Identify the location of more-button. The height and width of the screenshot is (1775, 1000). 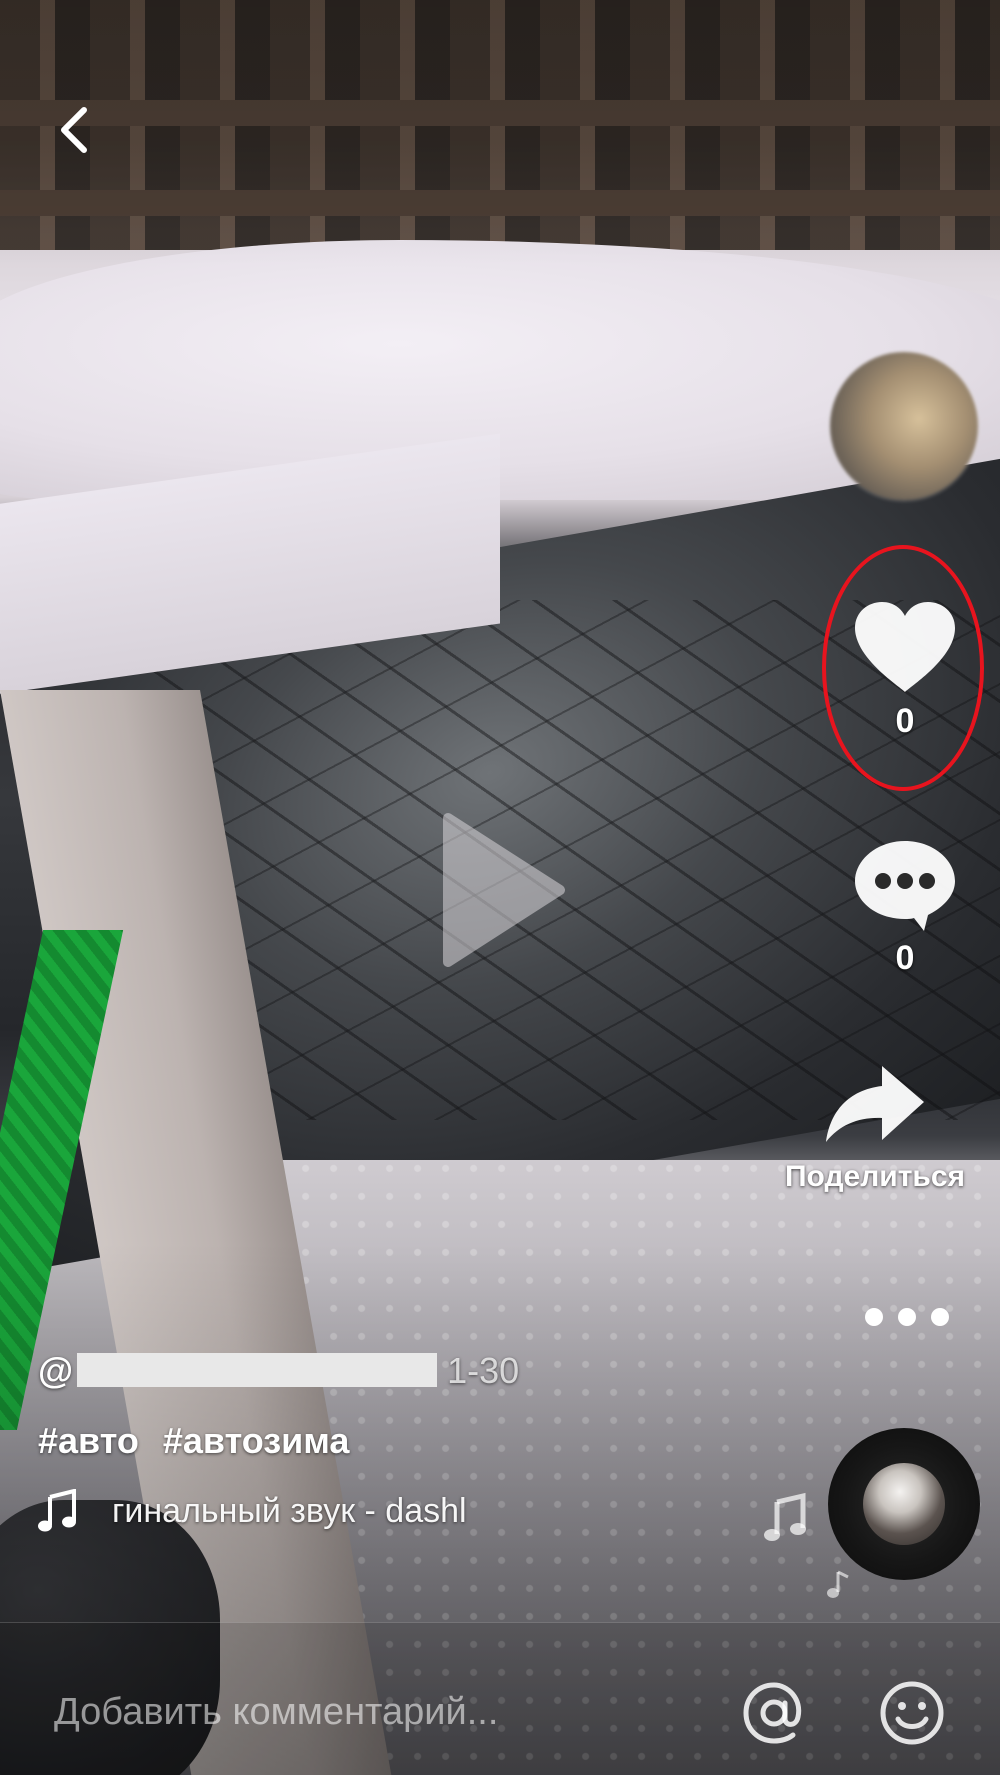
(907, 1317).